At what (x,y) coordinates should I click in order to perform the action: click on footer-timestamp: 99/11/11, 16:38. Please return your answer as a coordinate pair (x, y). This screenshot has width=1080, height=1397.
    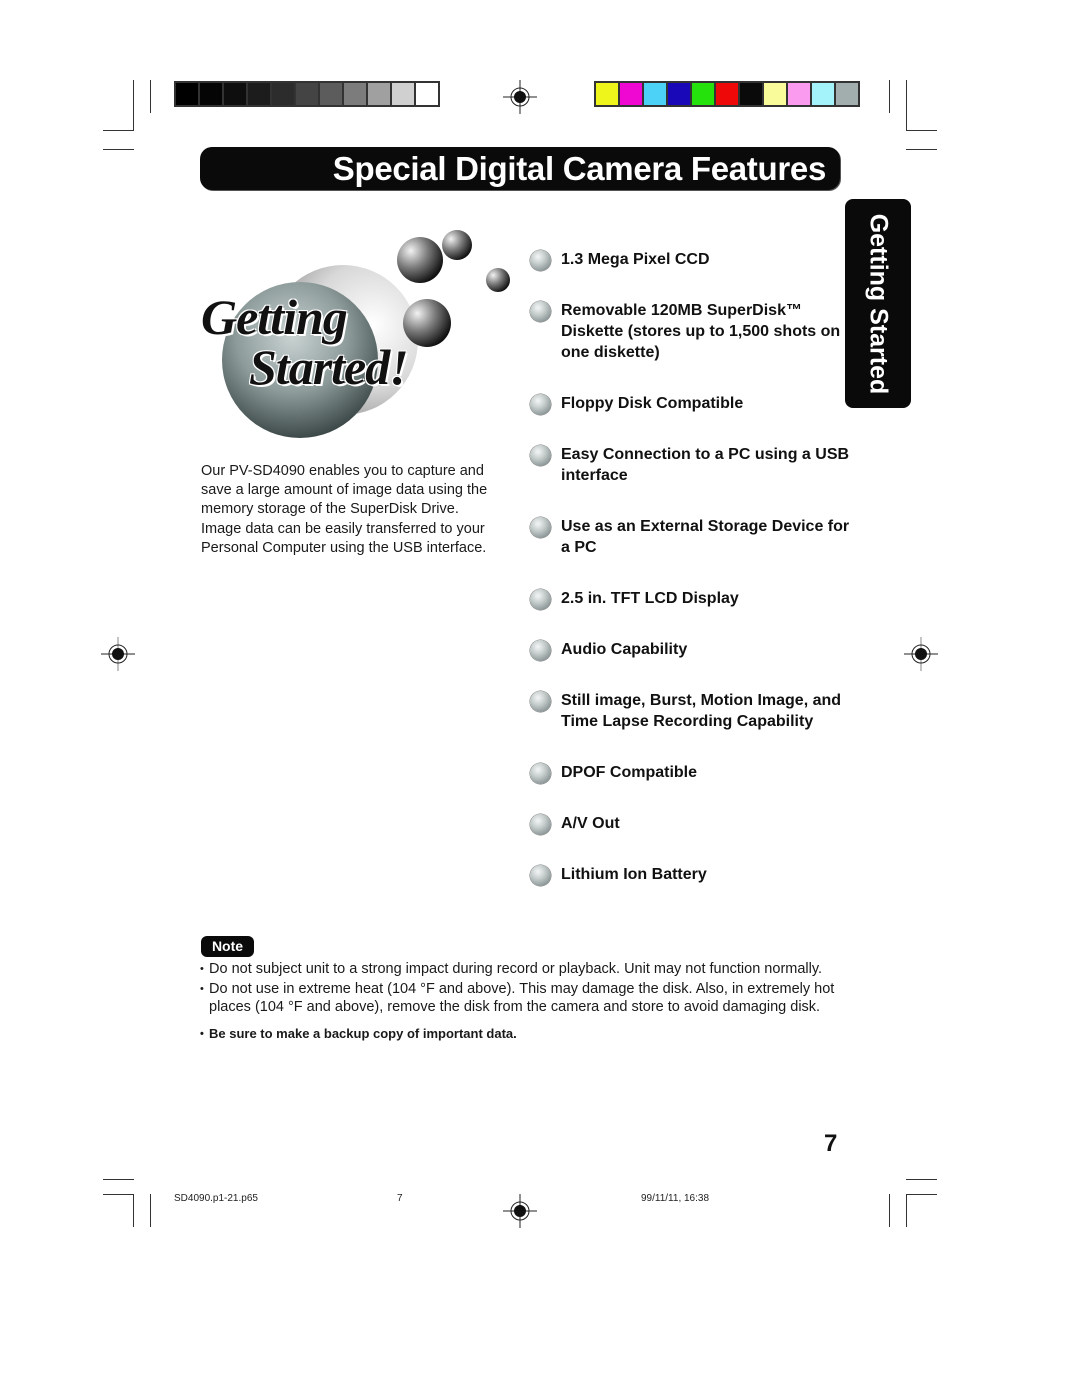
    Looking at the image, I should click on (675, 1198).